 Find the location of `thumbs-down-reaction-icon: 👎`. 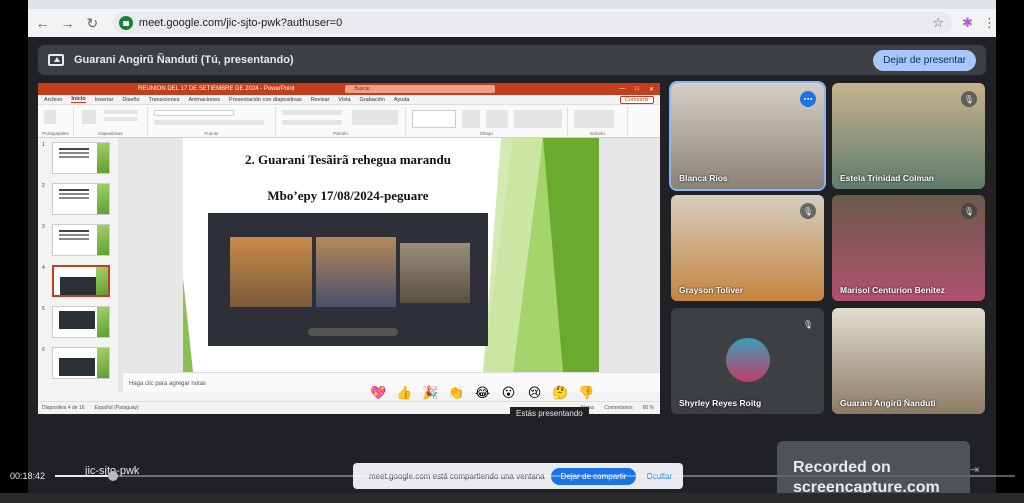

thumbs-down-reaction-icon: 👎 is located at coordinates (586, 393).